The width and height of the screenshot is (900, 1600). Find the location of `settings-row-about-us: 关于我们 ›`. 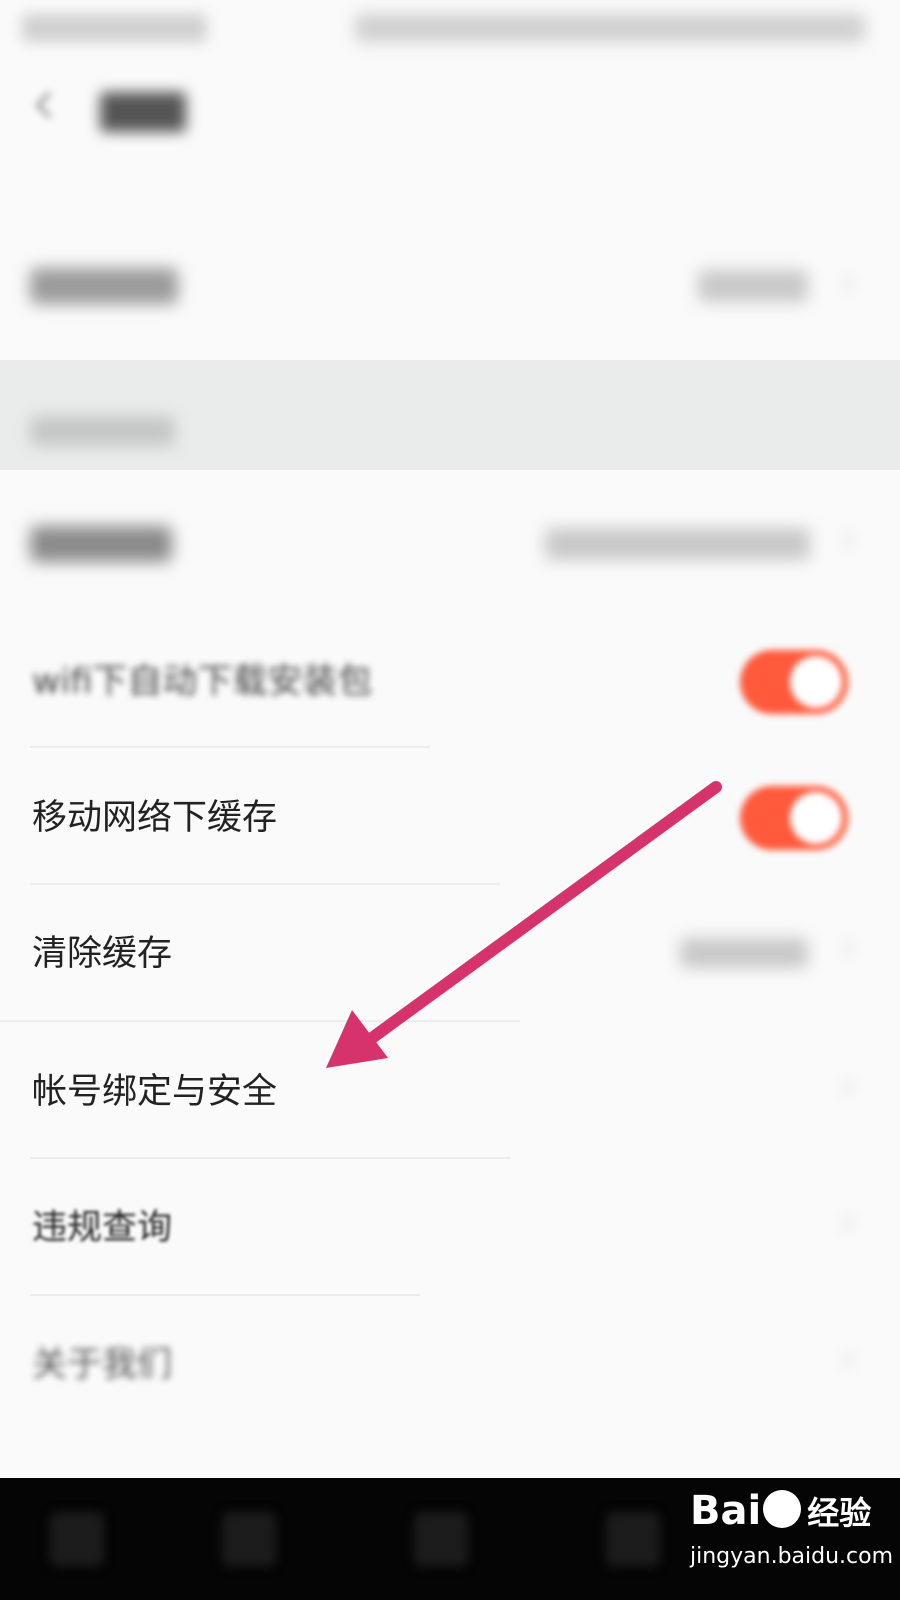

settings-row-about-us: 关于我们 › is located at coordinates (450, 1366).